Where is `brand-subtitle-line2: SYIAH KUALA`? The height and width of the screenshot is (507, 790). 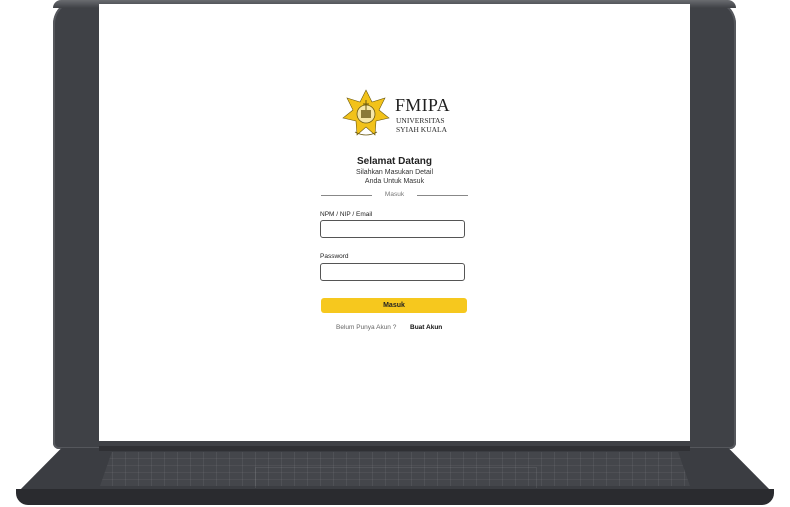 brand-subtitle-line2: SYIAH KUALA is located at coordinates (422, 129).